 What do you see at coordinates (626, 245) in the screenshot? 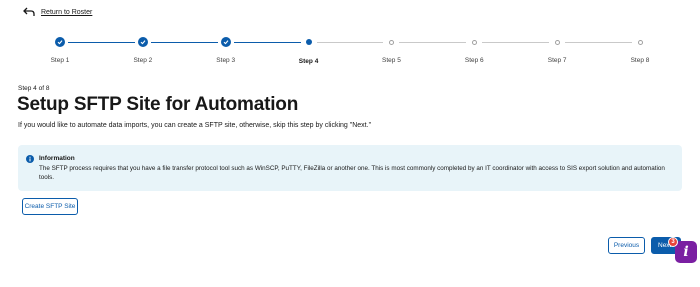
I see `previous-button: Previous` at bounding box center [626, 245].